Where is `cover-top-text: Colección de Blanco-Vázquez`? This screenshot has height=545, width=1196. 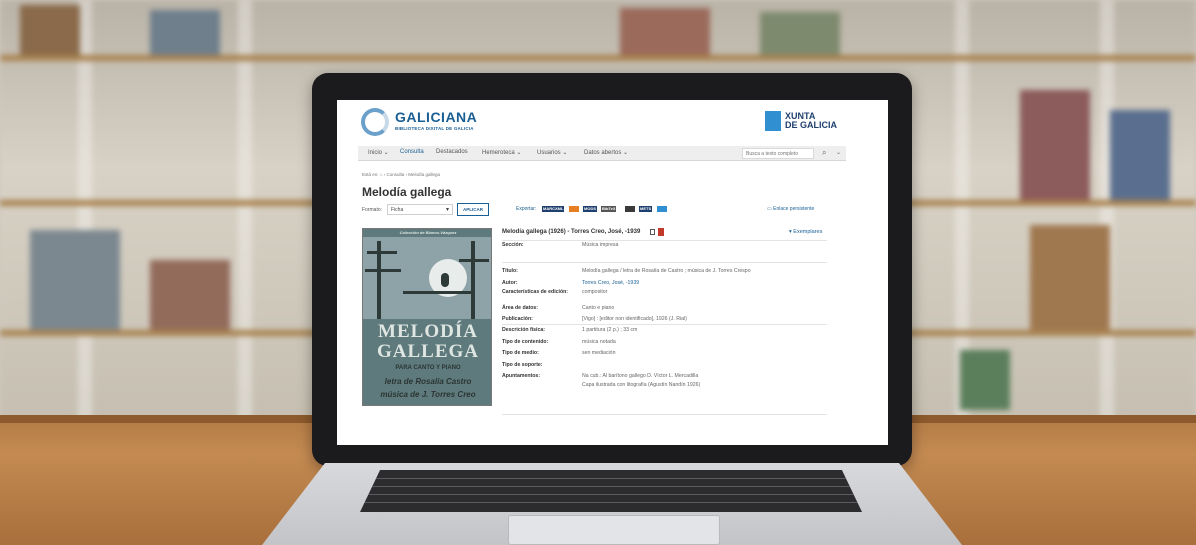
cover-top-text: Colección de Blanco-Vázquez is located at coordinates (428, 232).